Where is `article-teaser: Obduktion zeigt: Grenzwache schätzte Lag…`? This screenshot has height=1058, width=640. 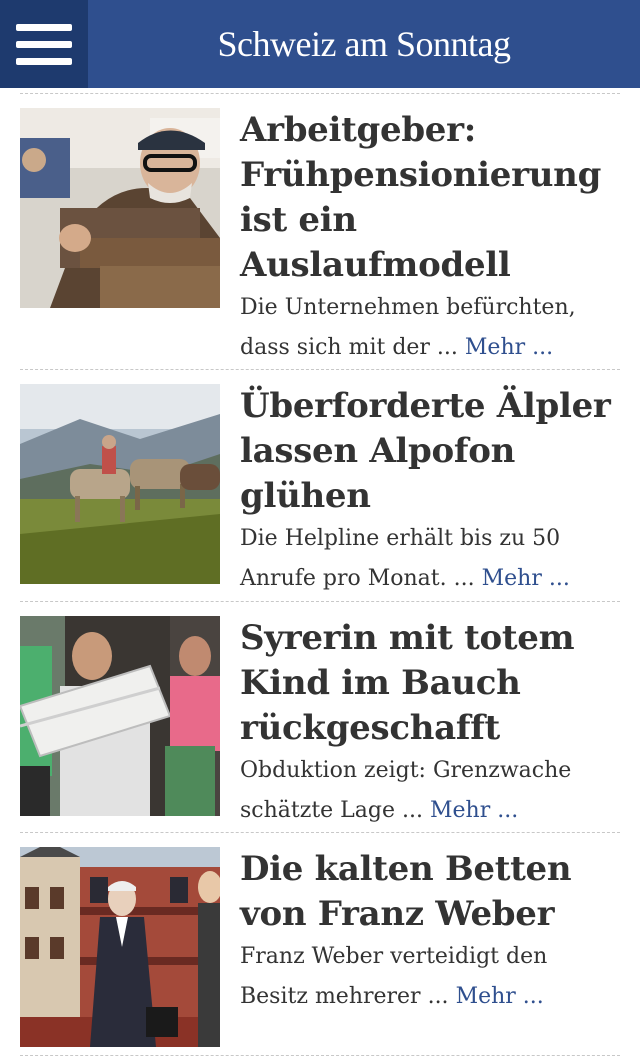 article-teaser: Obduktion zeigt: Grenzwache schätzte Lag… is located at coordinates (430, 791).